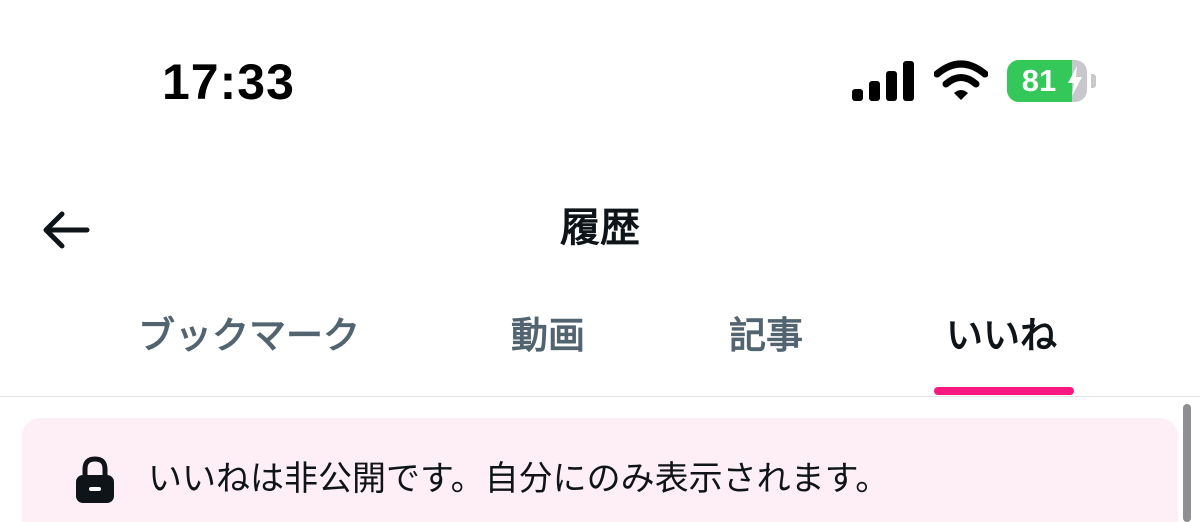  What do you see at coordinates (95, 479) in the screenshot?
I see `lock-icon` at bounding box center [95, 479].